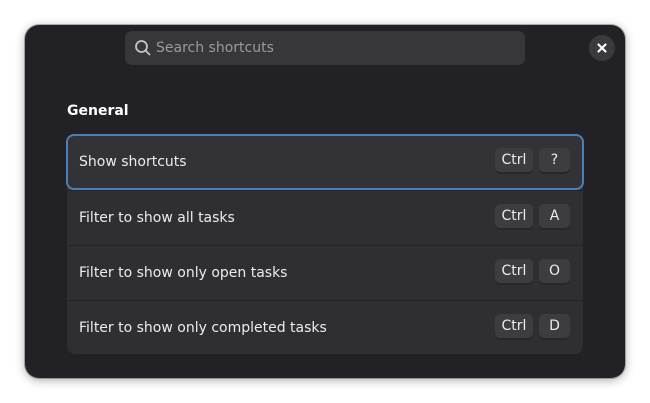 Image resolution: width=650 pixels, height=403 pixels. Describe the element at coordinates (98, 111) in the screenshot. I see `section-title: General` at that location.